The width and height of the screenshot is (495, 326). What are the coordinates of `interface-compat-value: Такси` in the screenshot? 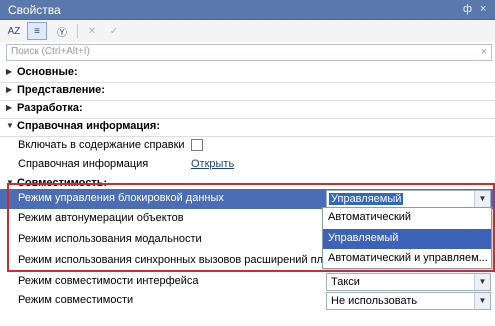 It's located at (345, 282).